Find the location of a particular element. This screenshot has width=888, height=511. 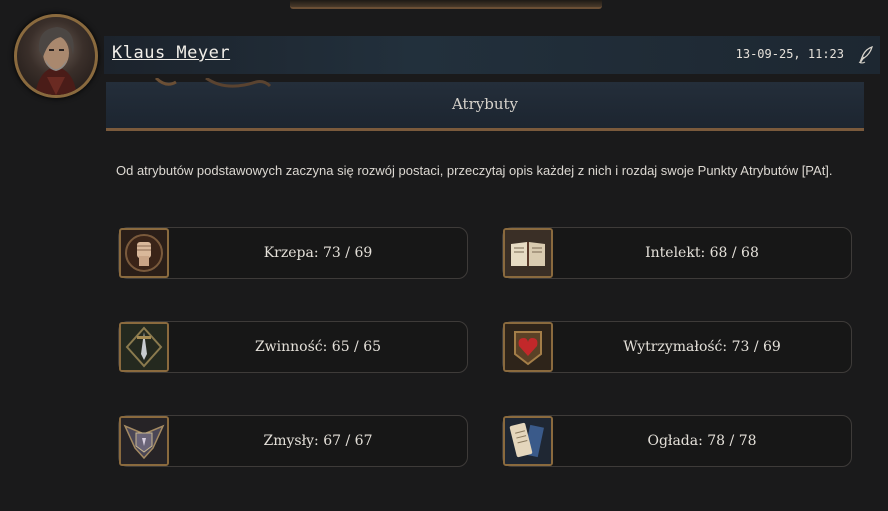

author-name-link: Klaus Meyer is located at coordinates (171, 53).